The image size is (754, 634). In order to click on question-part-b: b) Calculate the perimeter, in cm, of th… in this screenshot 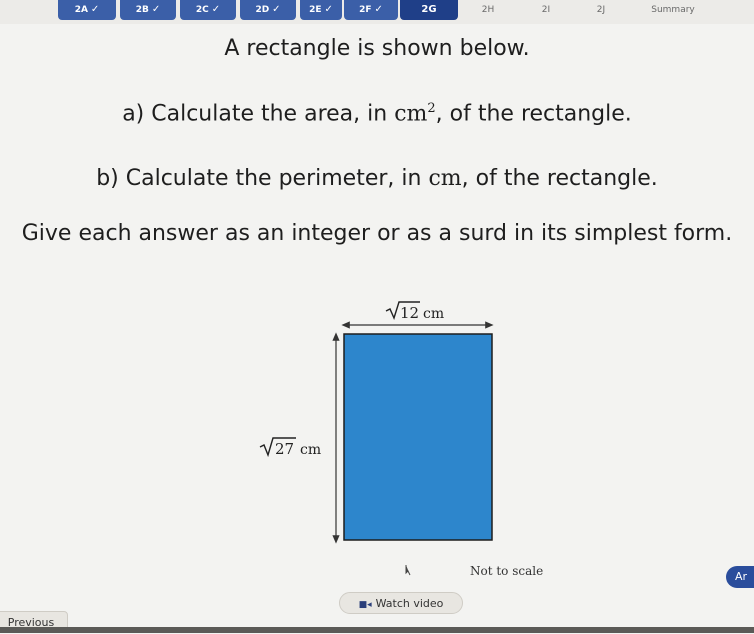, I will do `click(377, 178)`.